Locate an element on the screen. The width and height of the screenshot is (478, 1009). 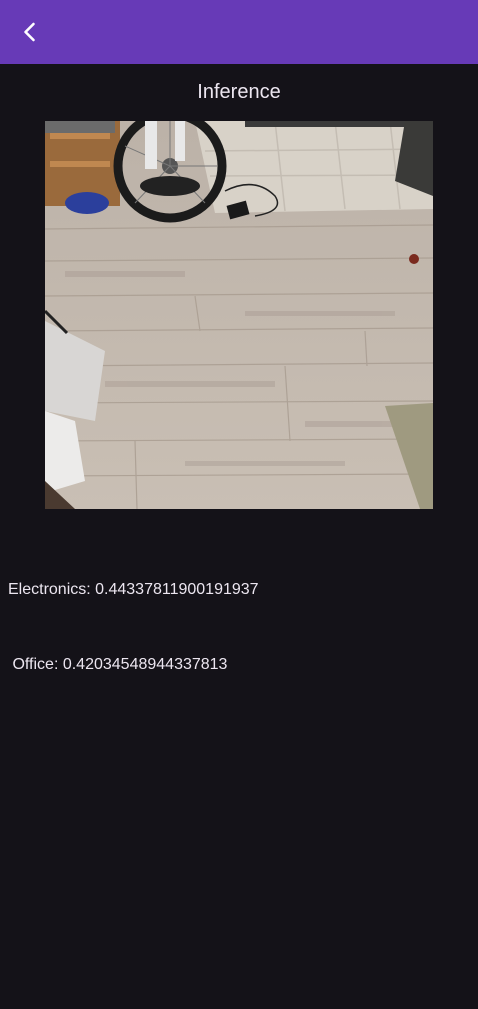
back-button is located at coordinates (30, 32).